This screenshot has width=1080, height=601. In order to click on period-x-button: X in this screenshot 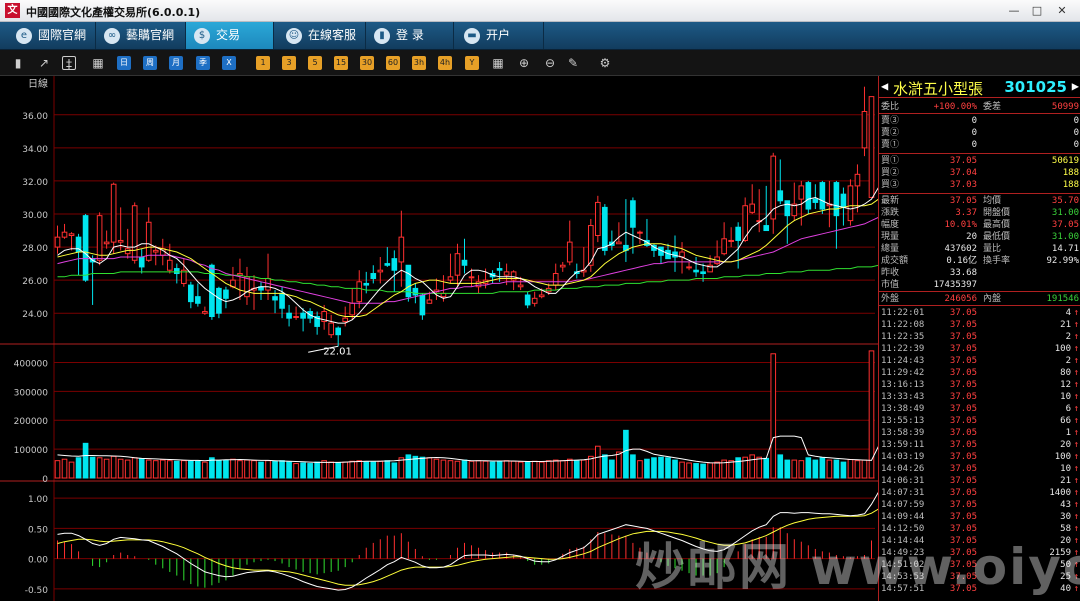, I will do `click(229, 63)`.